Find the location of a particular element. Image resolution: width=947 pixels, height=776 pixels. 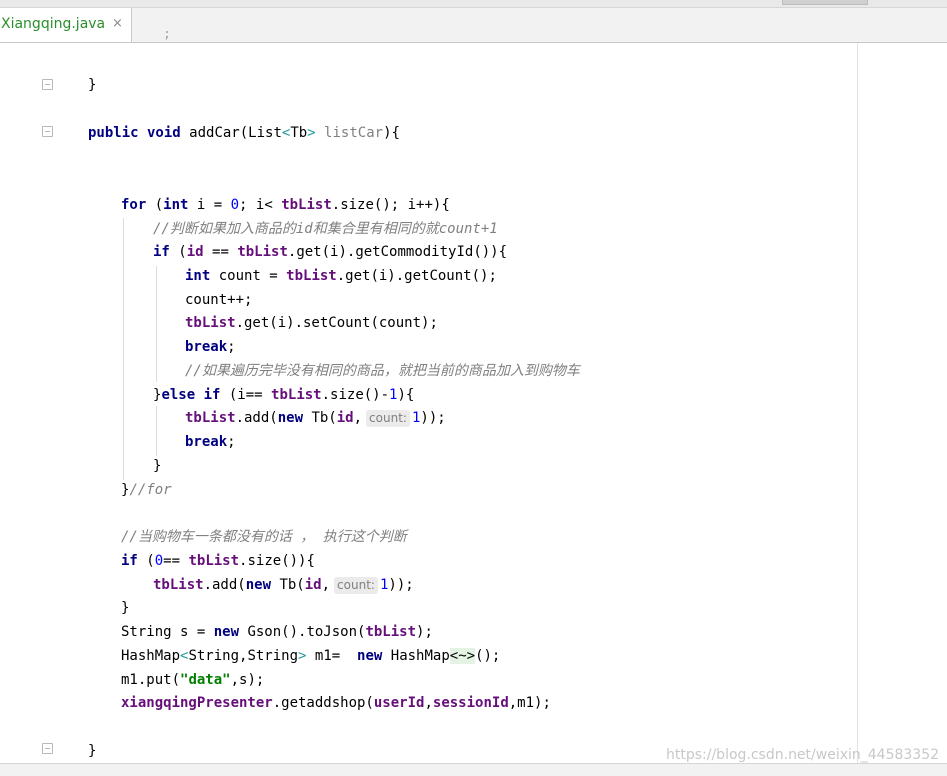

tab-filename: Xiangqing.java is located at coordinates (53, 24).